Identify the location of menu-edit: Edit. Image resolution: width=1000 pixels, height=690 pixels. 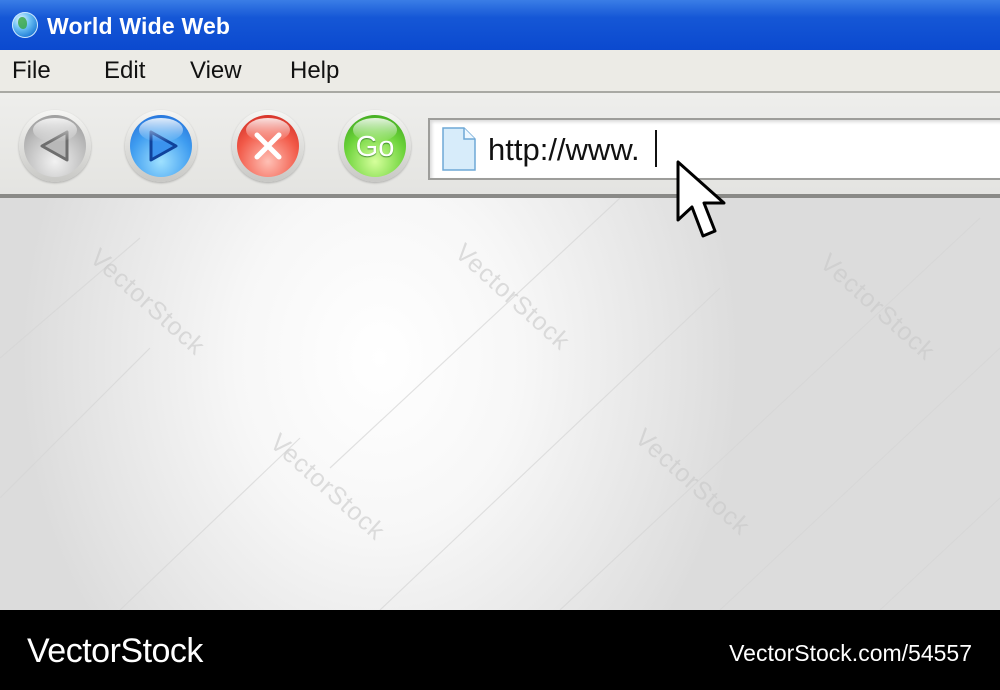
(124, 71).